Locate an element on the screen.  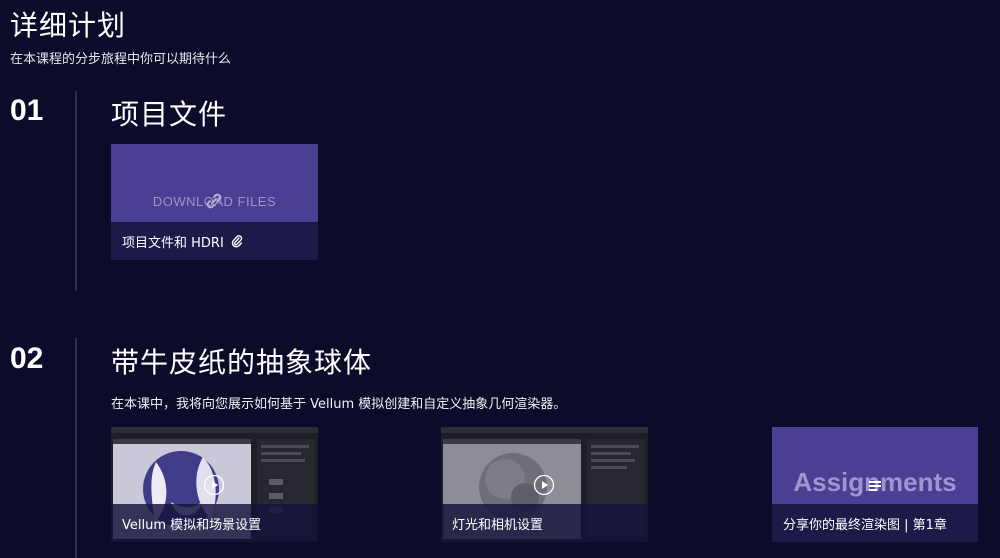
card-caption: 项目文件和 HDRI is located at coordinates (214, 241).